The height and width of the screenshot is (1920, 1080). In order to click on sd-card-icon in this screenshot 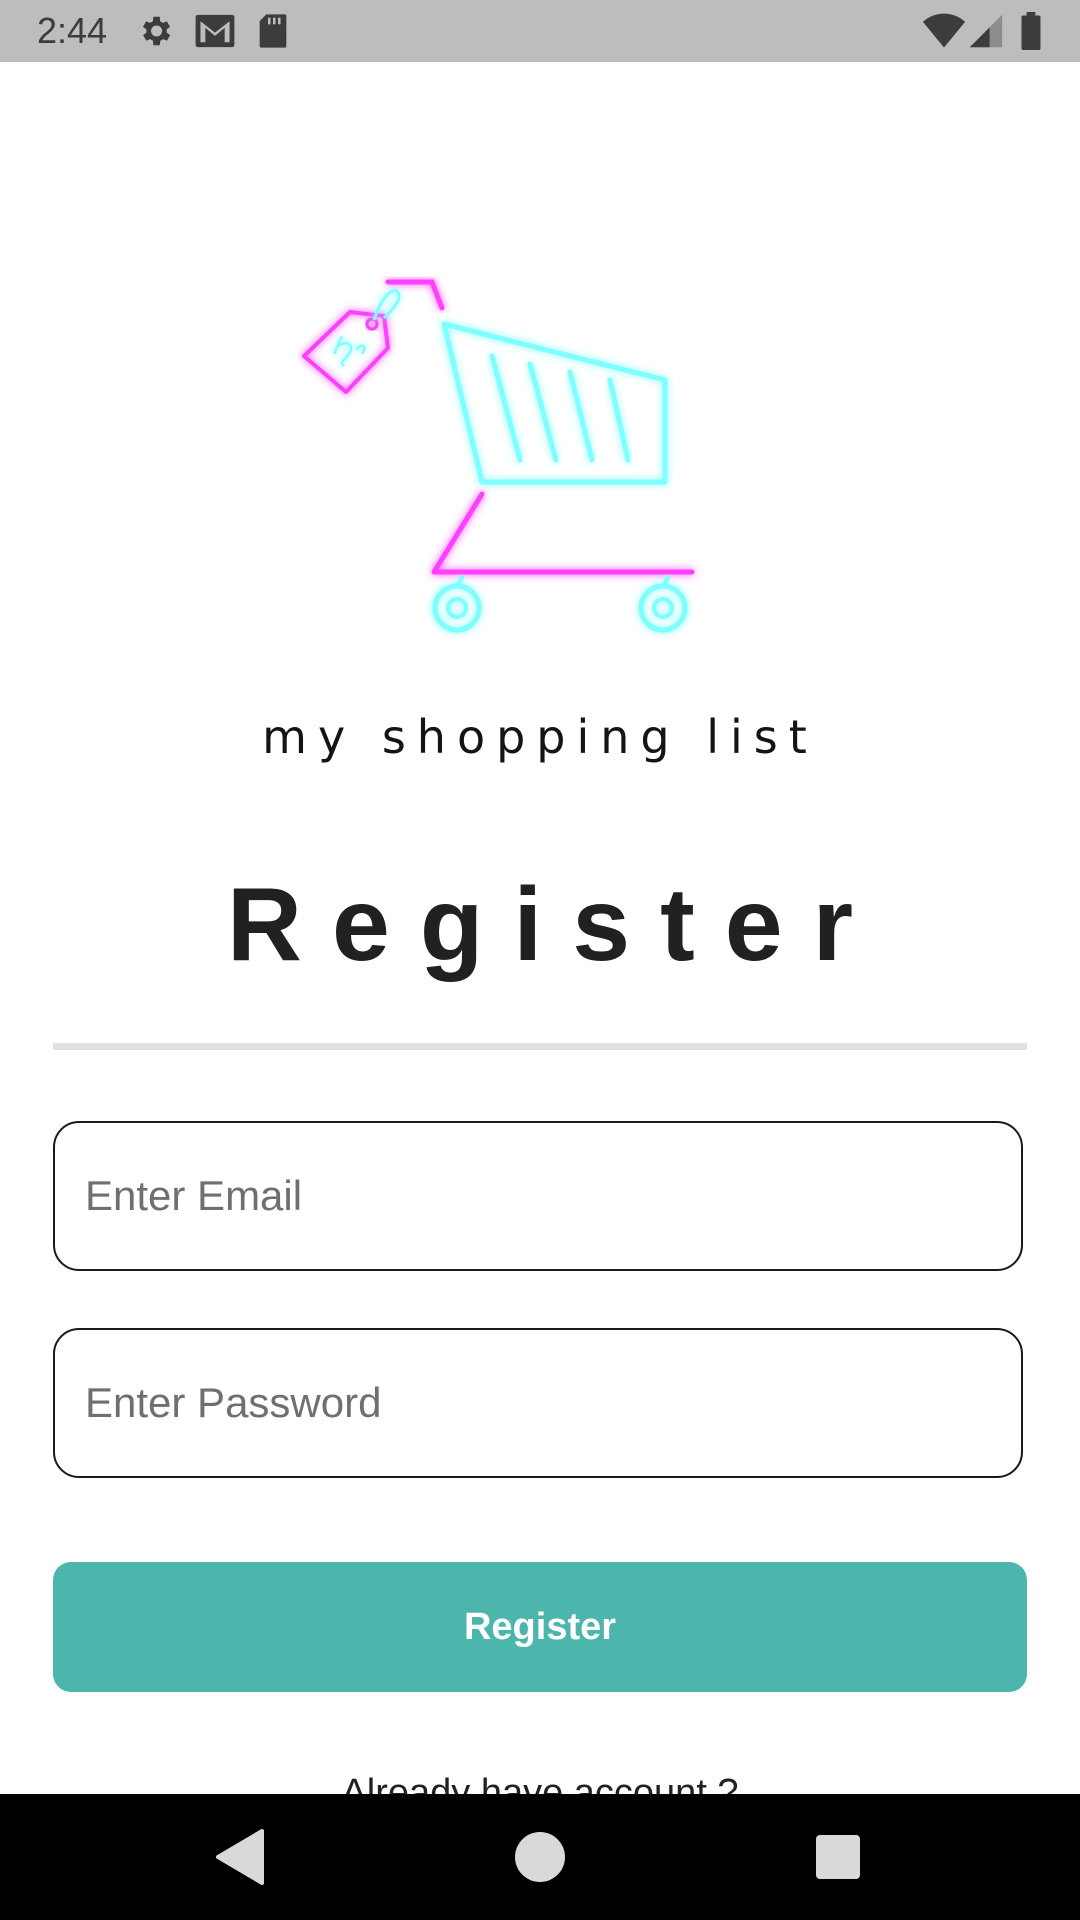, I will do `click(273, 31)`.